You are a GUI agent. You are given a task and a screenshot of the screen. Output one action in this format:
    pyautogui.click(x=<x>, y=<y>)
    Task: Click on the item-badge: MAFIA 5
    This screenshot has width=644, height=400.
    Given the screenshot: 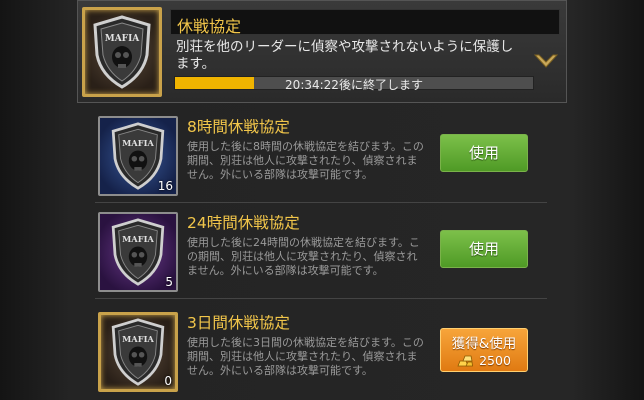 What is the action you would take?
    pyautogui.click(x=138, y=252)
    